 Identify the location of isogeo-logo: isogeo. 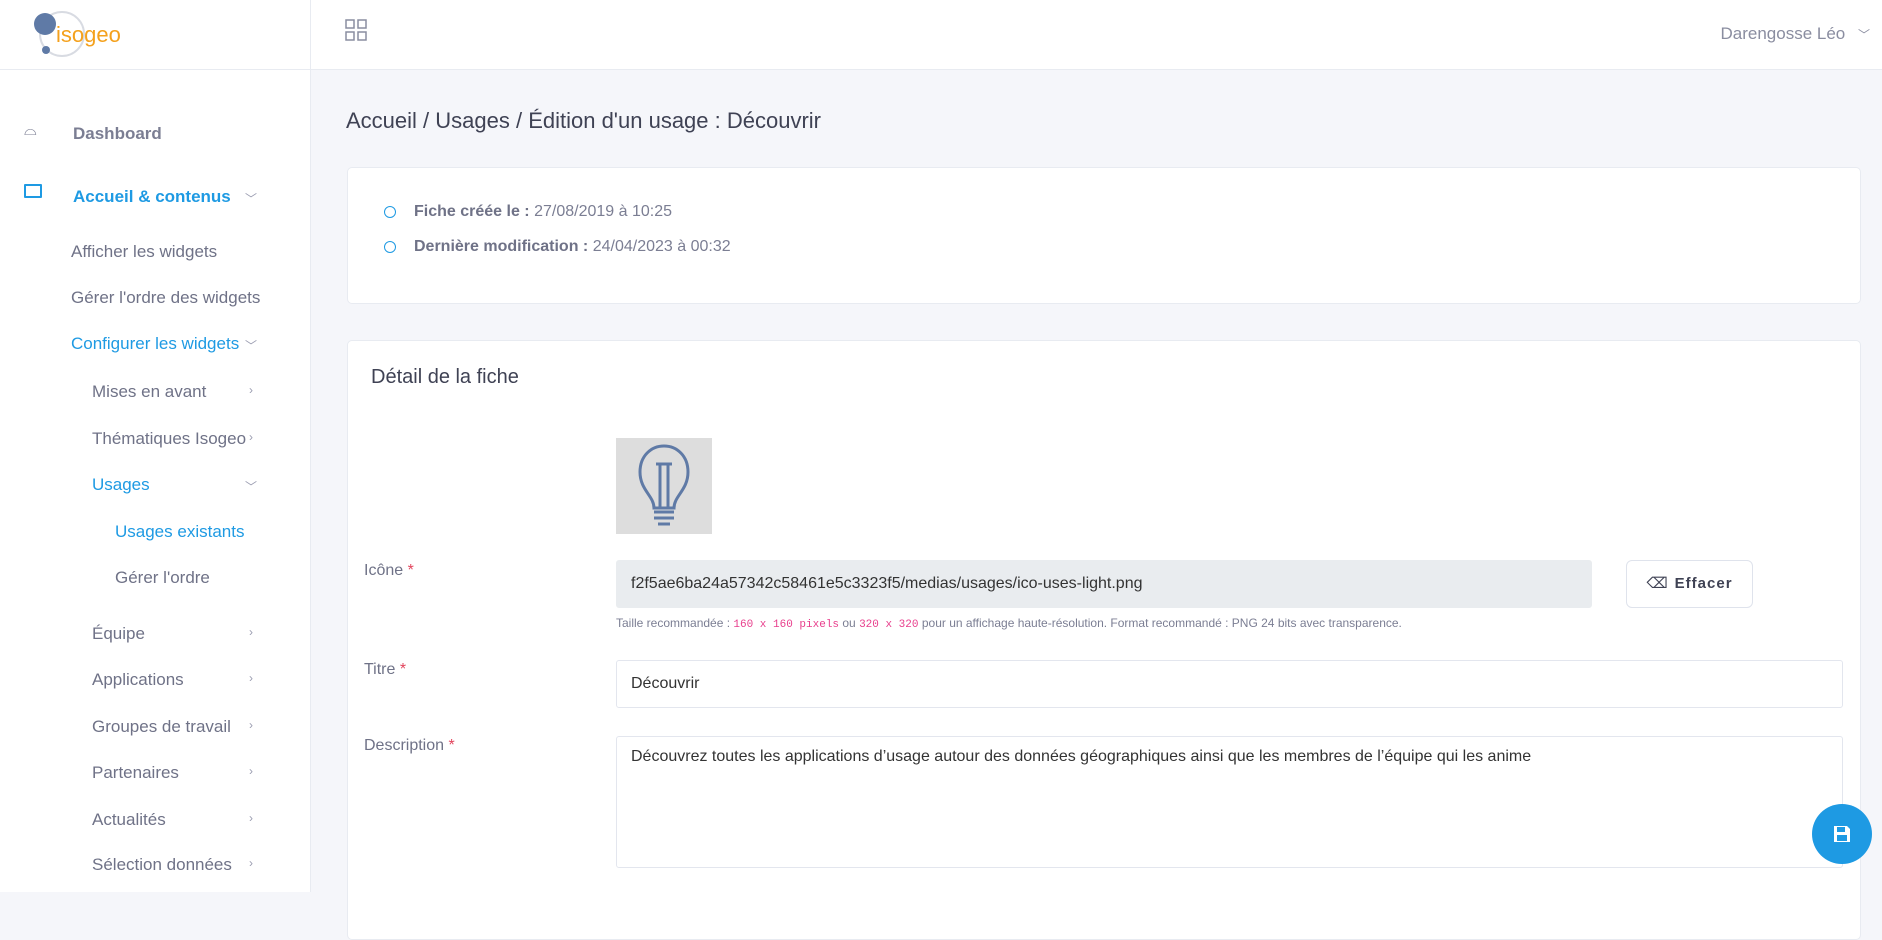
(155, 35).